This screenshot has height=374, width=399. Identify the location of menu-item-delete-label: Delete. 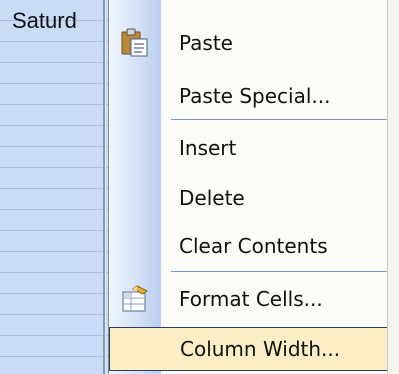
(212, 198).